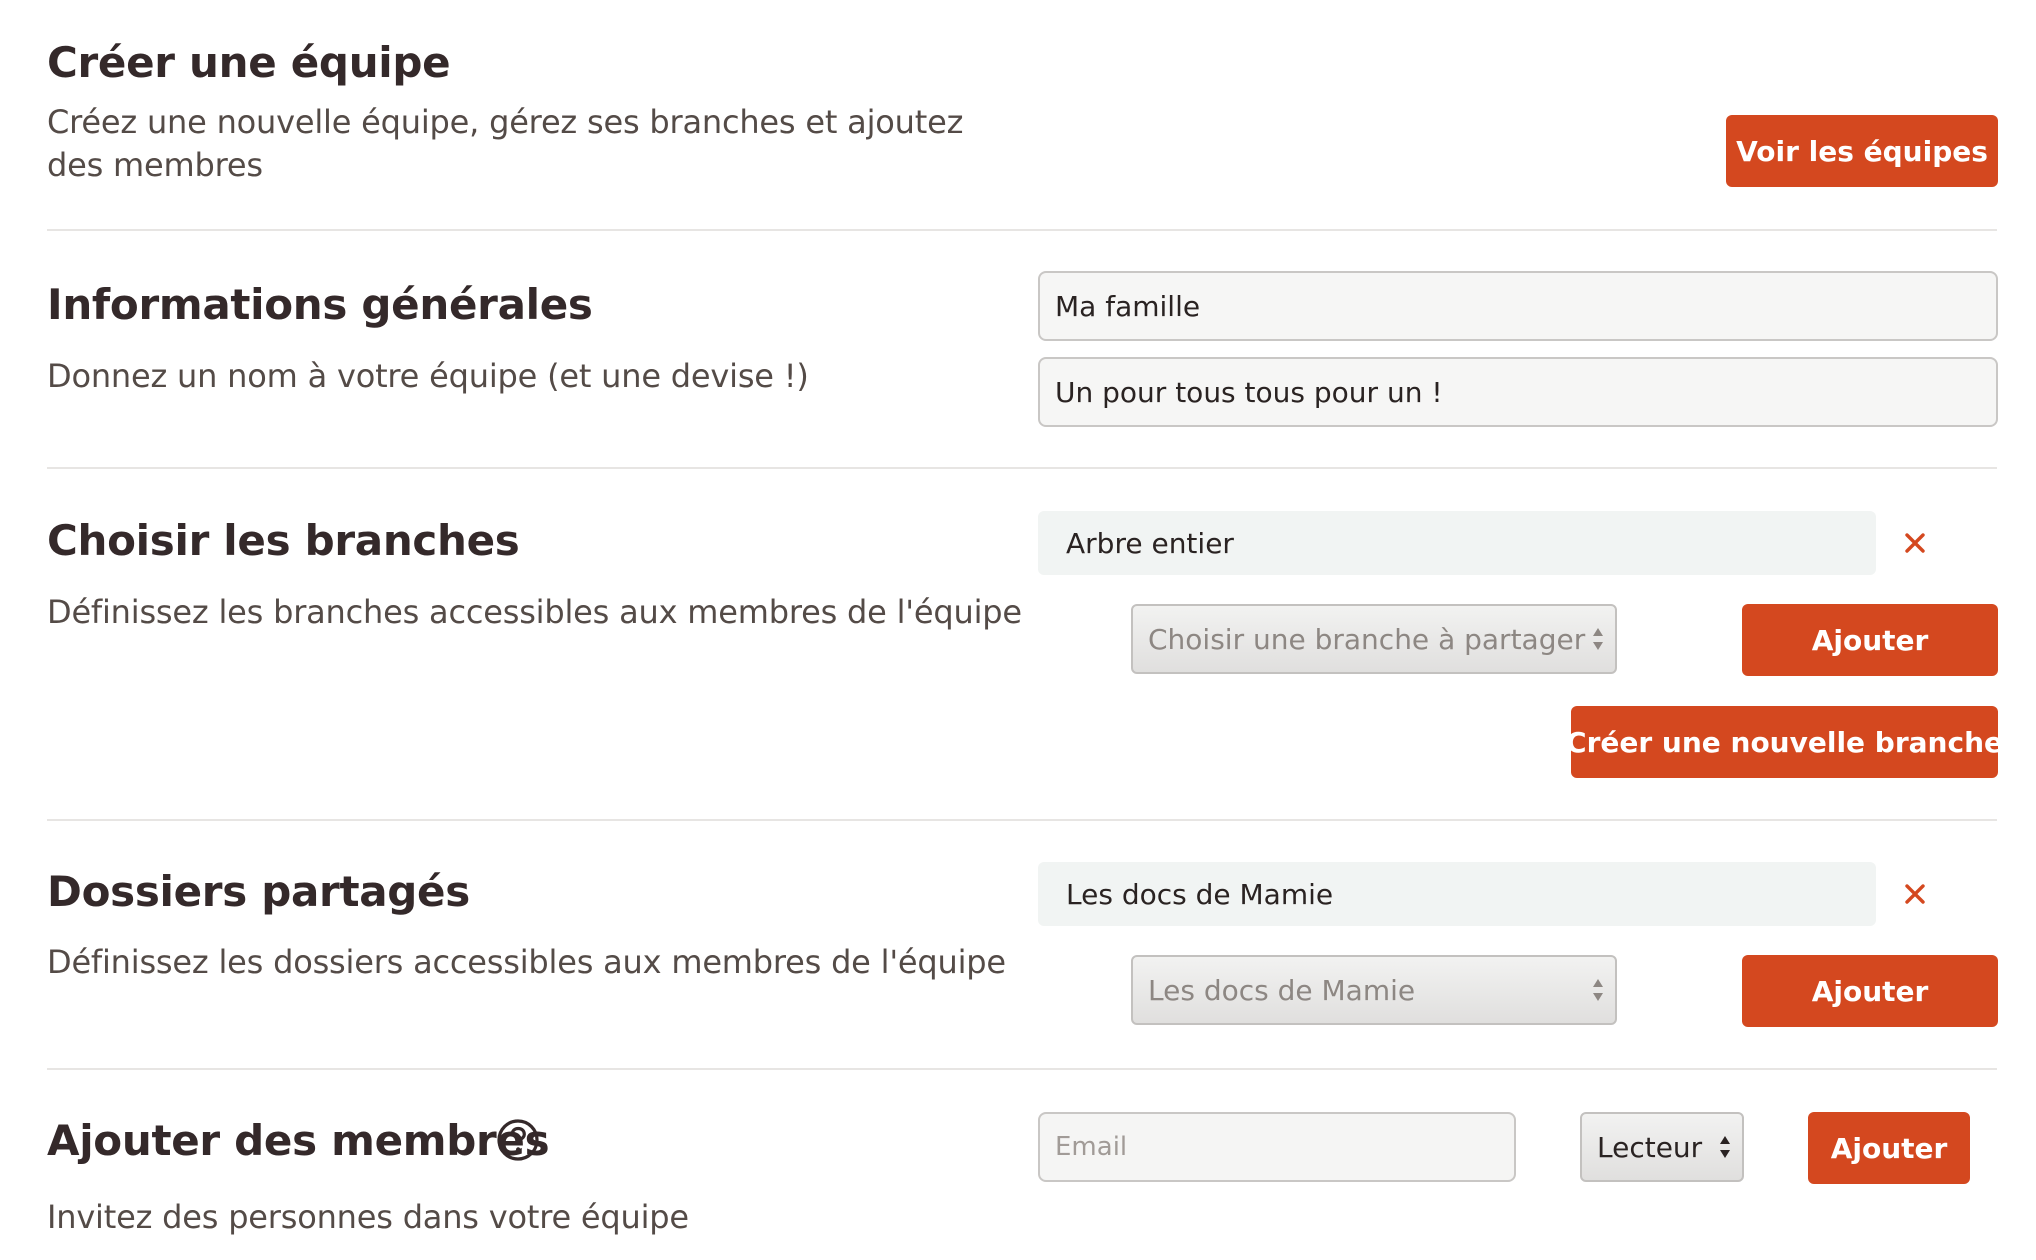 The width and height of the screenshot is (2036, 1260). I want to click on role-select: Lecteur, so click(1662, 1147).